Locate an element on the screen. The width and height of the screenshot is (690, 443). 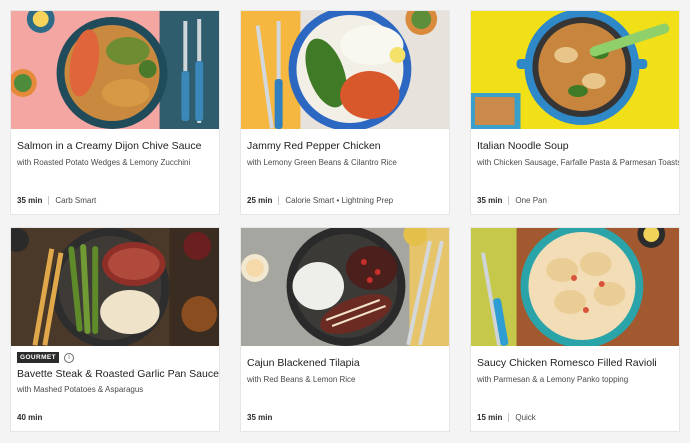
ravioli-dish-image is located at coordinates (575, 287).